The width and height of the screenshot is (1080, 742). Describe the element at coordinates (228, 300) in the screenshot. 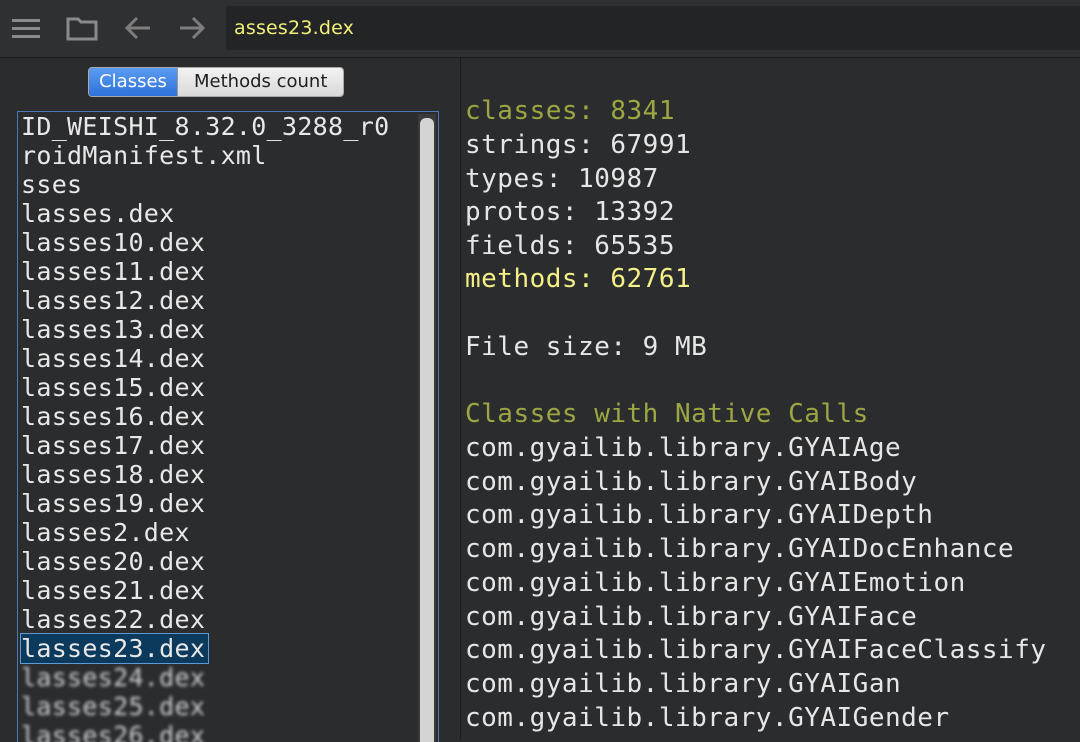

I see `file-list-item: lasses12.dex` at that location.